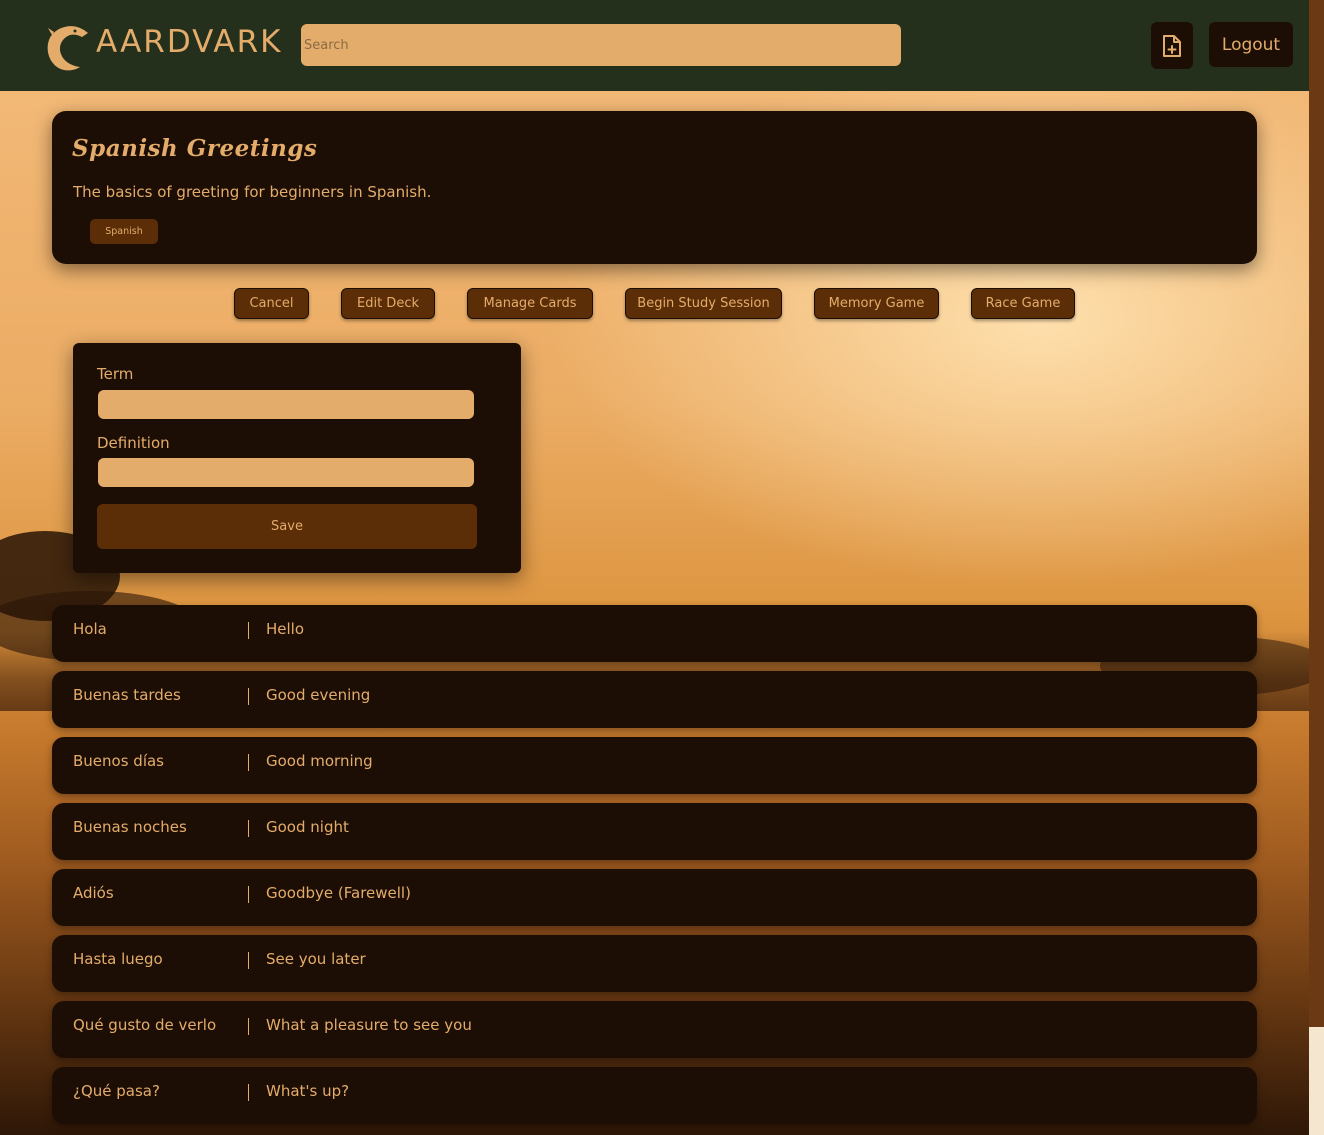 This screenshot has width=1324, height=1135. I want to click on brand-name: AARDVARK, so click(189, 42).